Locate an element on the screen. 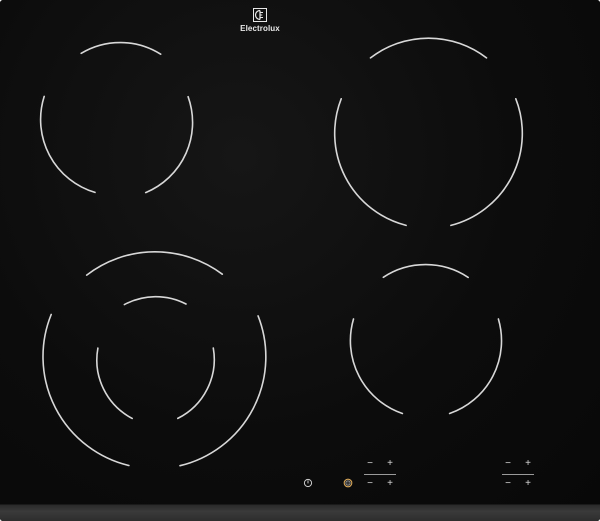  rear-right-minus-button: − is located at coordinates (508, 465).